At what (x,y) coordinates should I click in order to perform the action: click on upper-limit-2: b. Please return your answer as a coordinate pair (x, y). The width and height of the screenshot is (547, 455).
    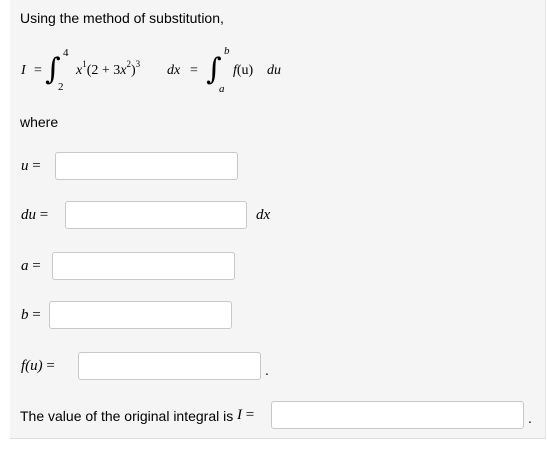
    Looking at the image, I should click on (227, 51).